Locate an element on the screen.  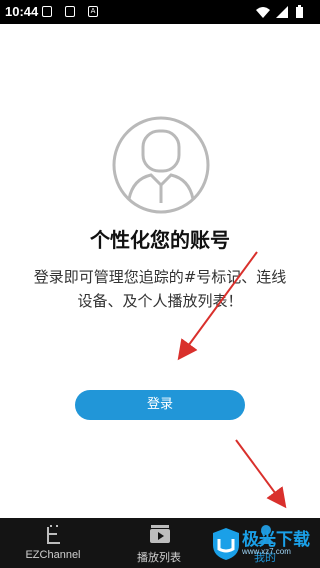
nav-item-playlist: 播放列表 is located at coordinates (159, 543).